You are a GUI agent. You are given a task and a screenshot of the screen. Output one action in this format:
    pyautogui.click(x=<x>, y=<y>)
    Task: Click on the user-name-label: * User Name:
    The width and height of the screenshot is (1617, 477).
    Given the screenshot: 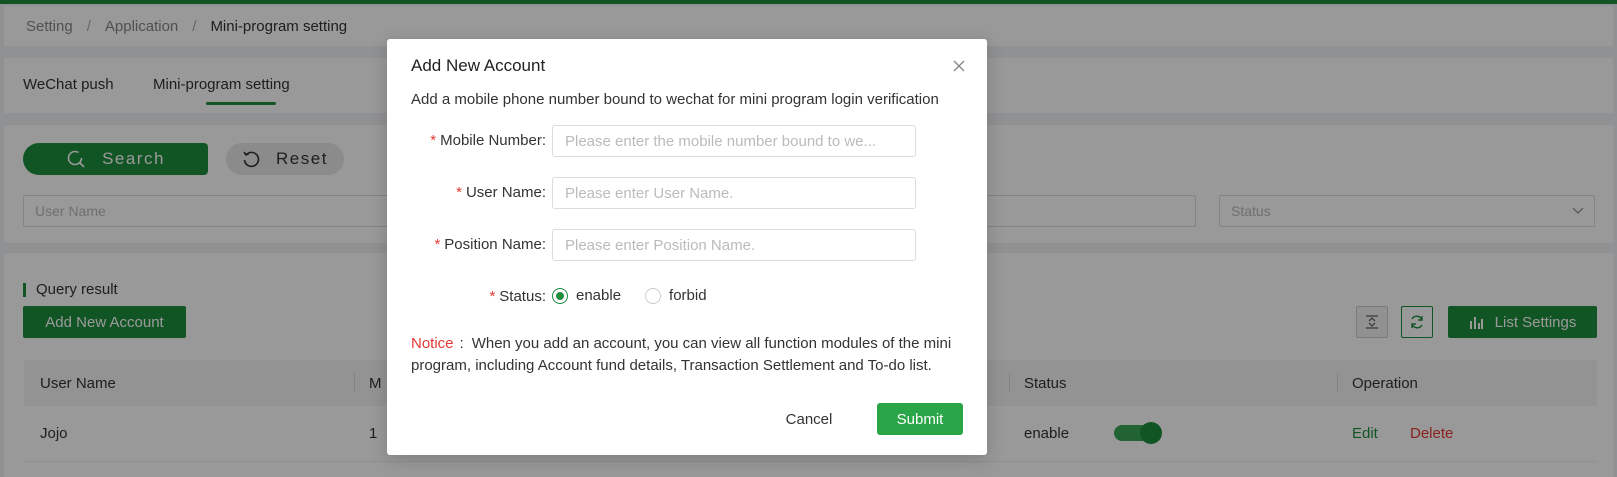 What is the action you would take?
    pyautogui.click(x=501, y=192)
    